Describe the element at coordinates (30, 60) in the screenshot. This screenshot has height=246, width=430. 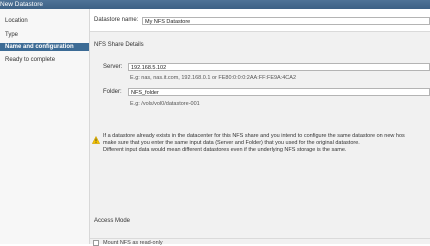
I see `step-label: Ready to complete` at that location.